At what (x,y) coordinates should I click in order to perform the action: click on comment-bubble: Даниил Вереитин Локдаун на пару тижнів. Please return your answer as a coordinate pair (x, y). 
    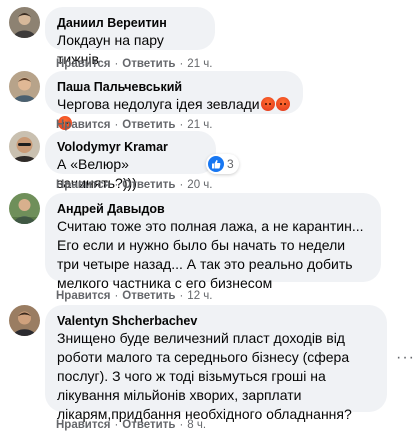
    Looking at the image, I should click on (130, 37).